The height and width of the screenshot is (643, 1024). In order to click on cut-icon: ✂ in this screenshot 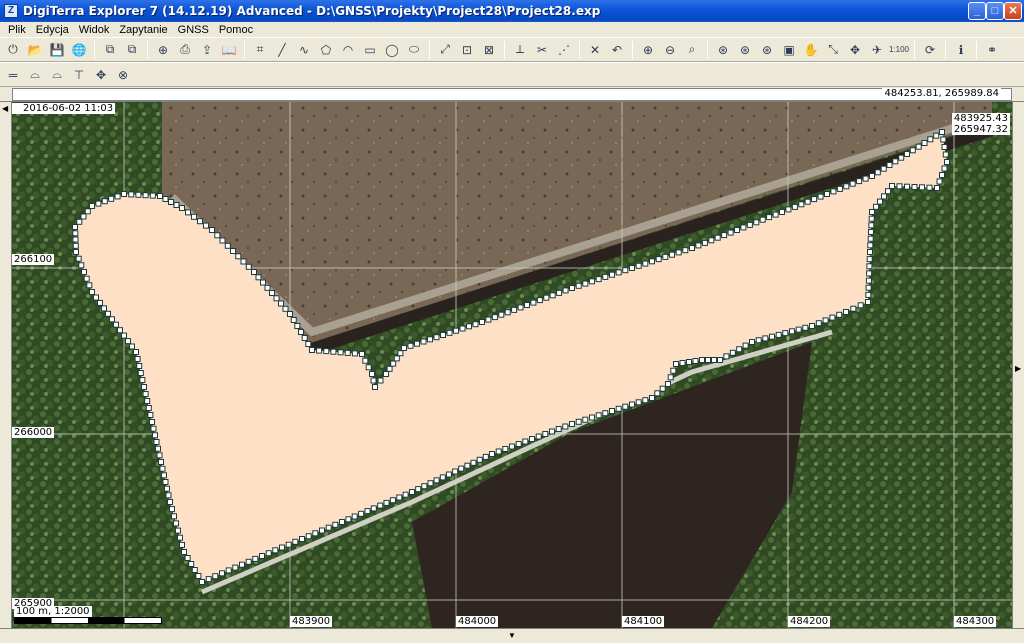, I will do `click(542, 50)`.